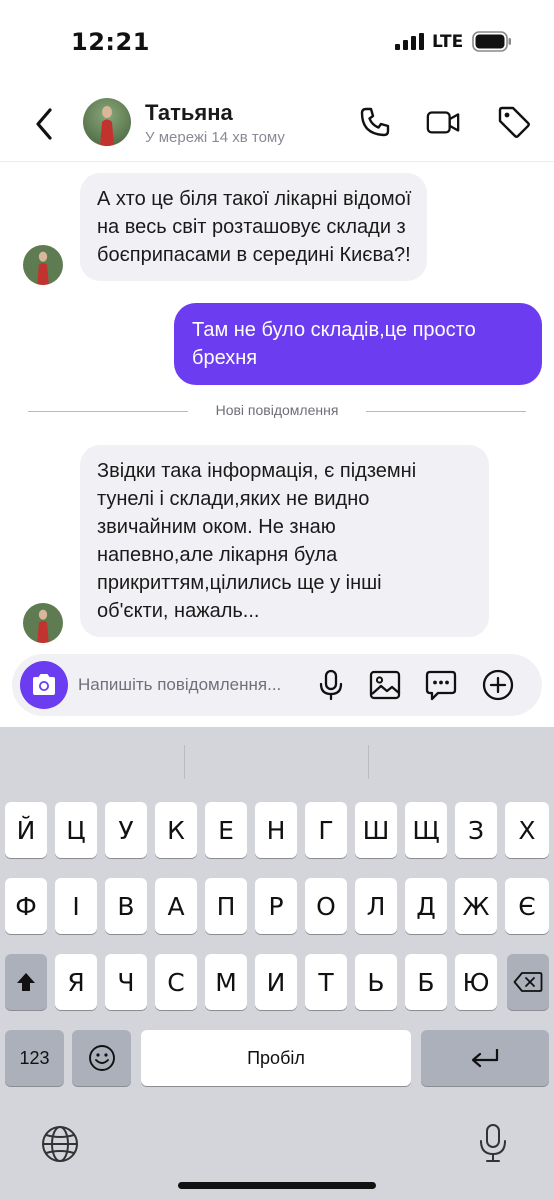 The width and height of the screenshot is (554, 1200). What do you see at coordinates (491, 41) in the screenshot?
I see `battery-icon` at bounding box center [491, 41].